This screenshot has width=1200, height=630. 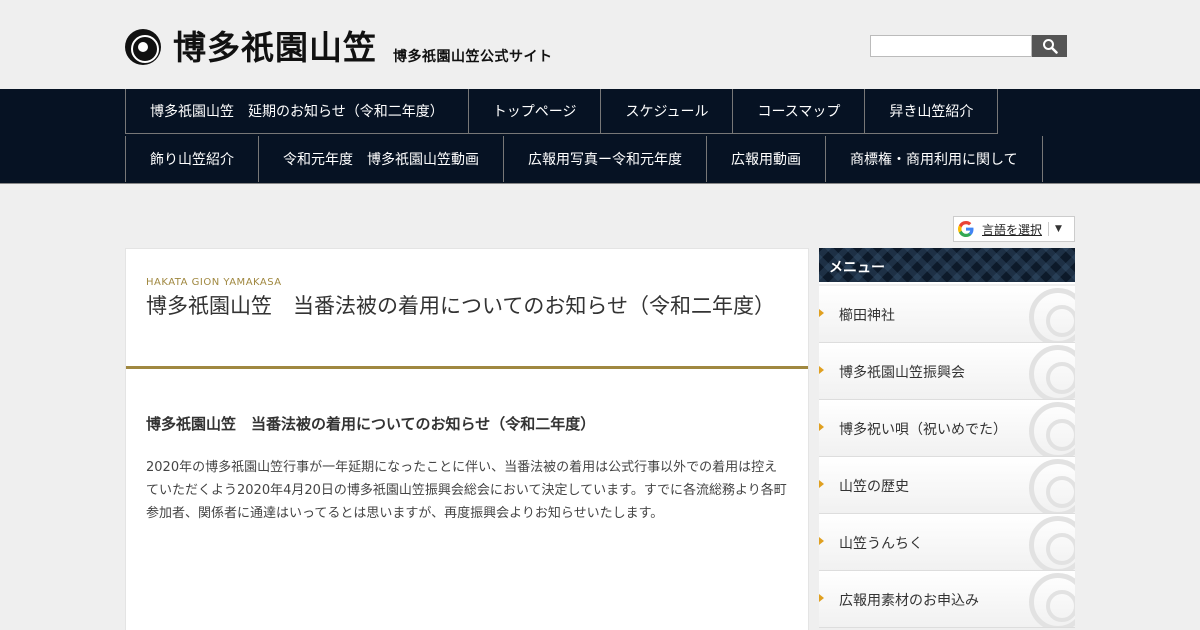 What do you see at coordinates (1049, 229) in the screenshot?
I see `divider` at bounding box center [1049, 229].